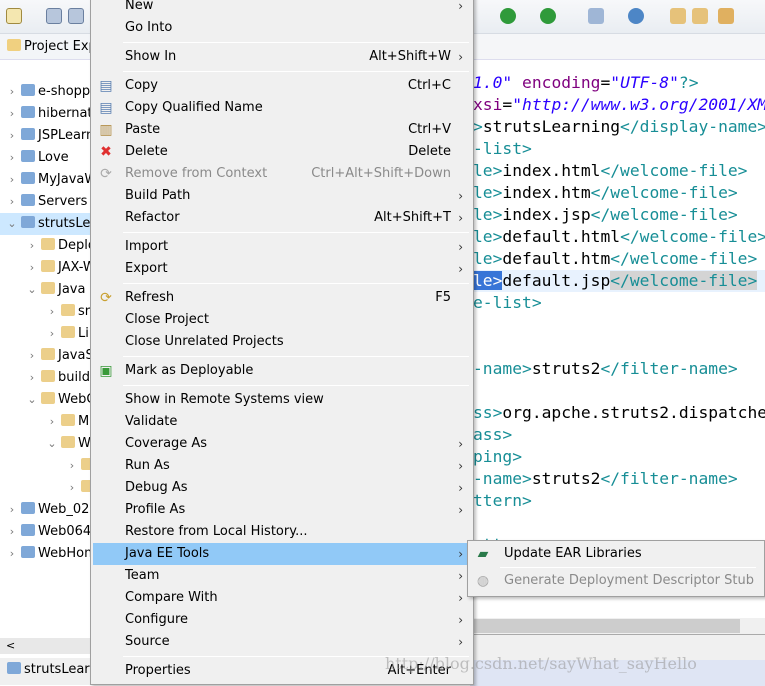  Describe the element at coordinates (282, 174) in the screenshot. I see `menu-item-remove-from-context: ⟳ Remove from Context Ctrl+Alt+Shift+Down` at that location.